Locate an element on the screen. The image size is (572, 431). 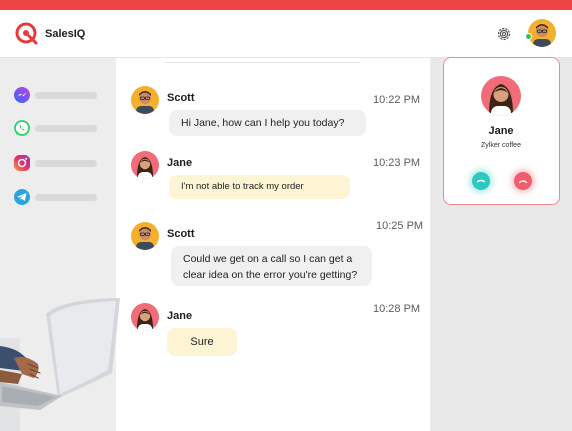
user-avatar is located at coordinates (542, 33).